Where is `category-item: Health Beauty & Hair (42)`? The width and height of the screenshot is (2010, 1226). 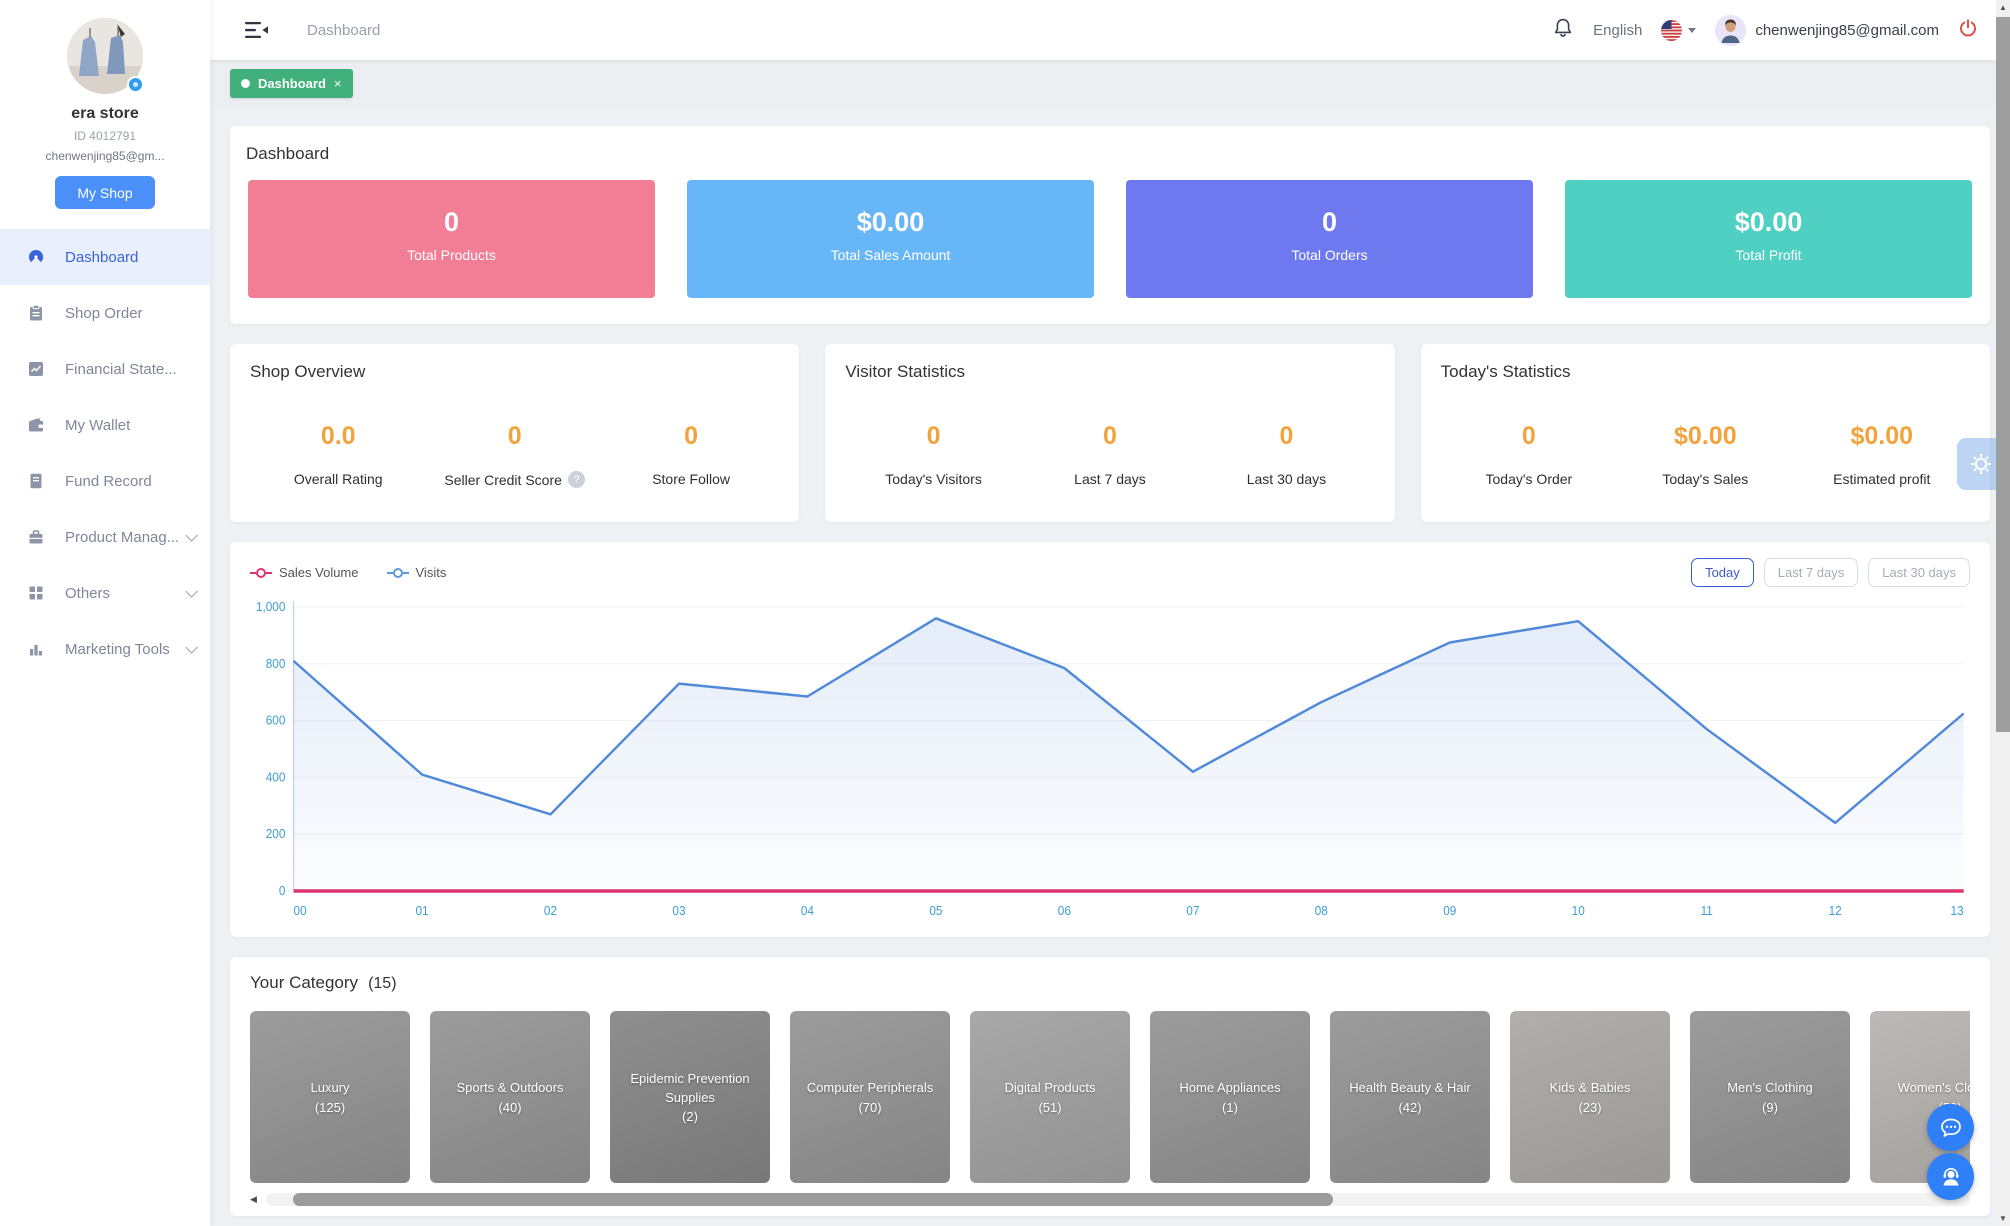
category-item: Health Beauty & Hair (42) is located at coordinates (1410, 1097).